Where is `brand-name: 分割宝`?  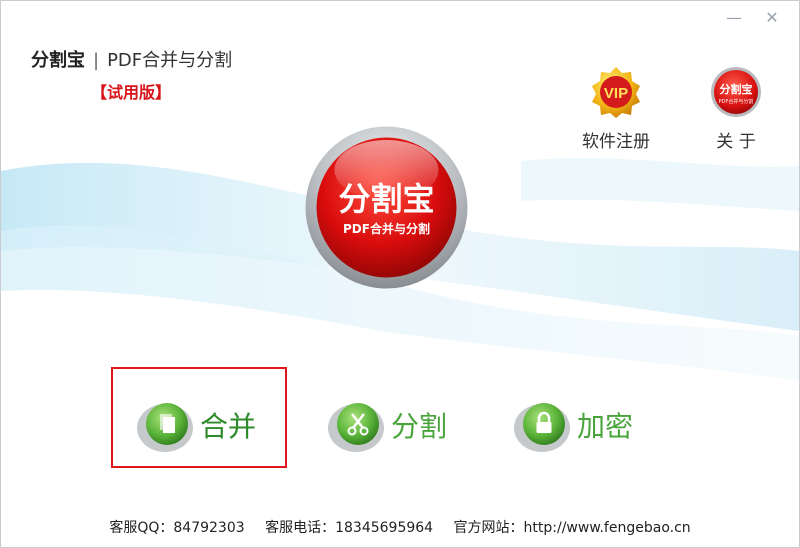 brand-name: 分割宝 is located at coordinates (58, 60).